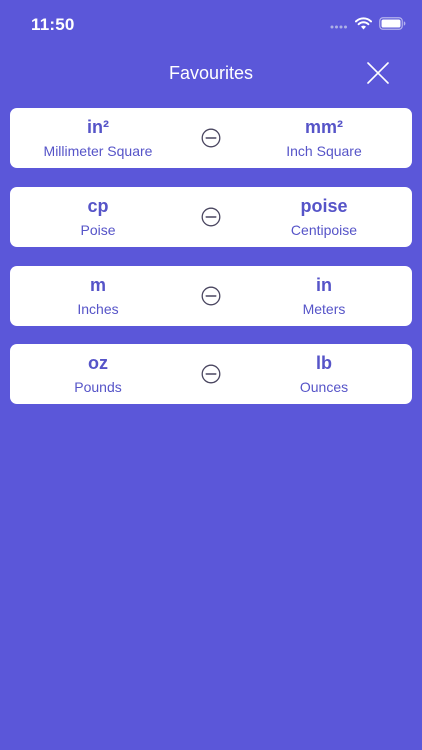 Image resolution: width=422 pixels, height=750 pixels. I want to click on to-unit: in Meters, so click(324, 296).